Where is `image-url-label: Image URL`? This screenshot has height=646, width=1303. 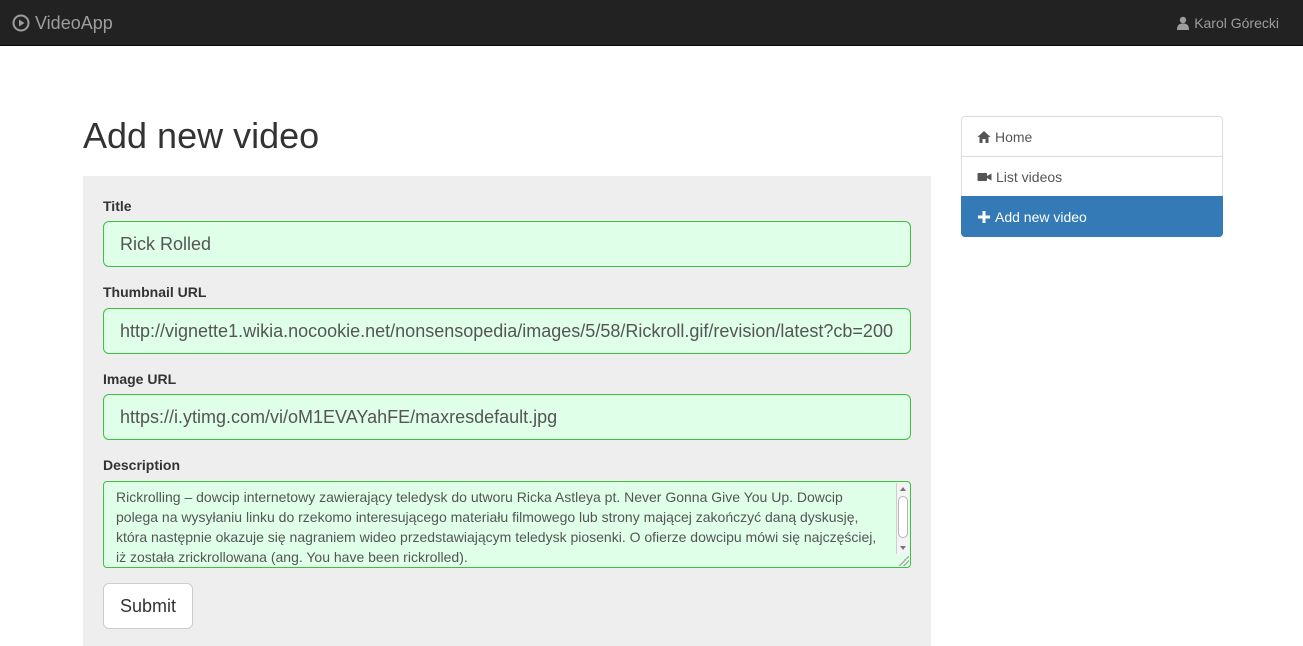
image-url-label: Image URL is located at coordinates (140, 379).